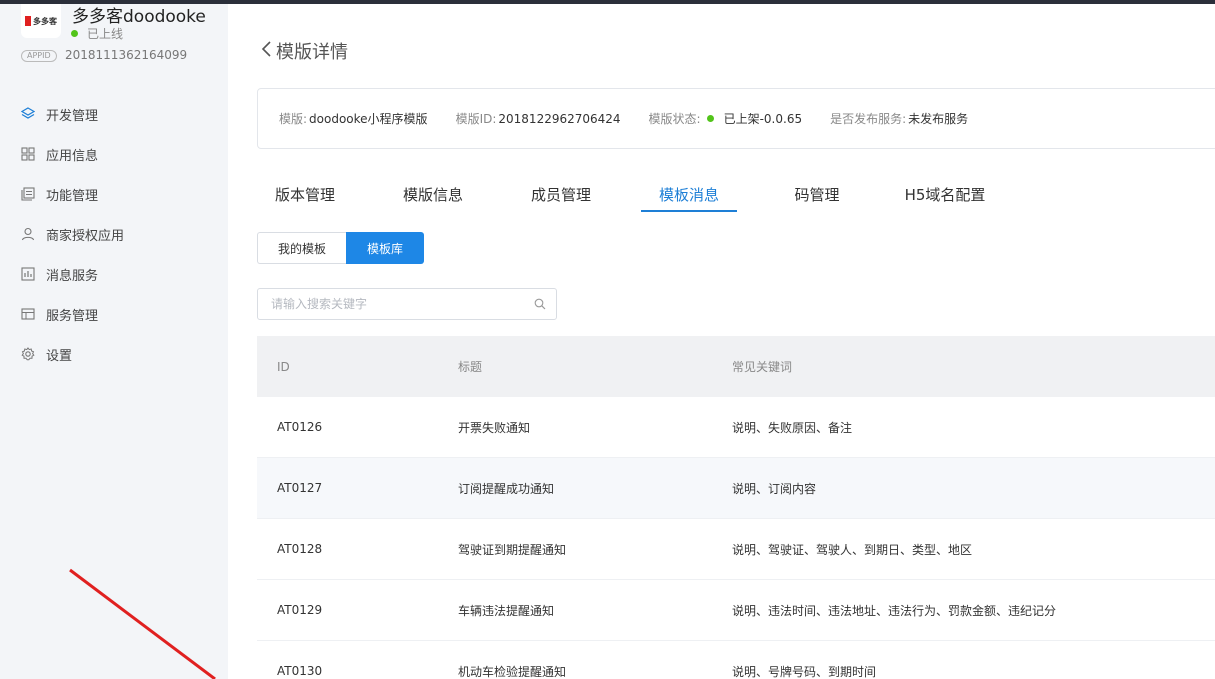 The width and height of the screenshot is (1215, 679). I want to click on app-logo: 多多客, so click(41, 21).